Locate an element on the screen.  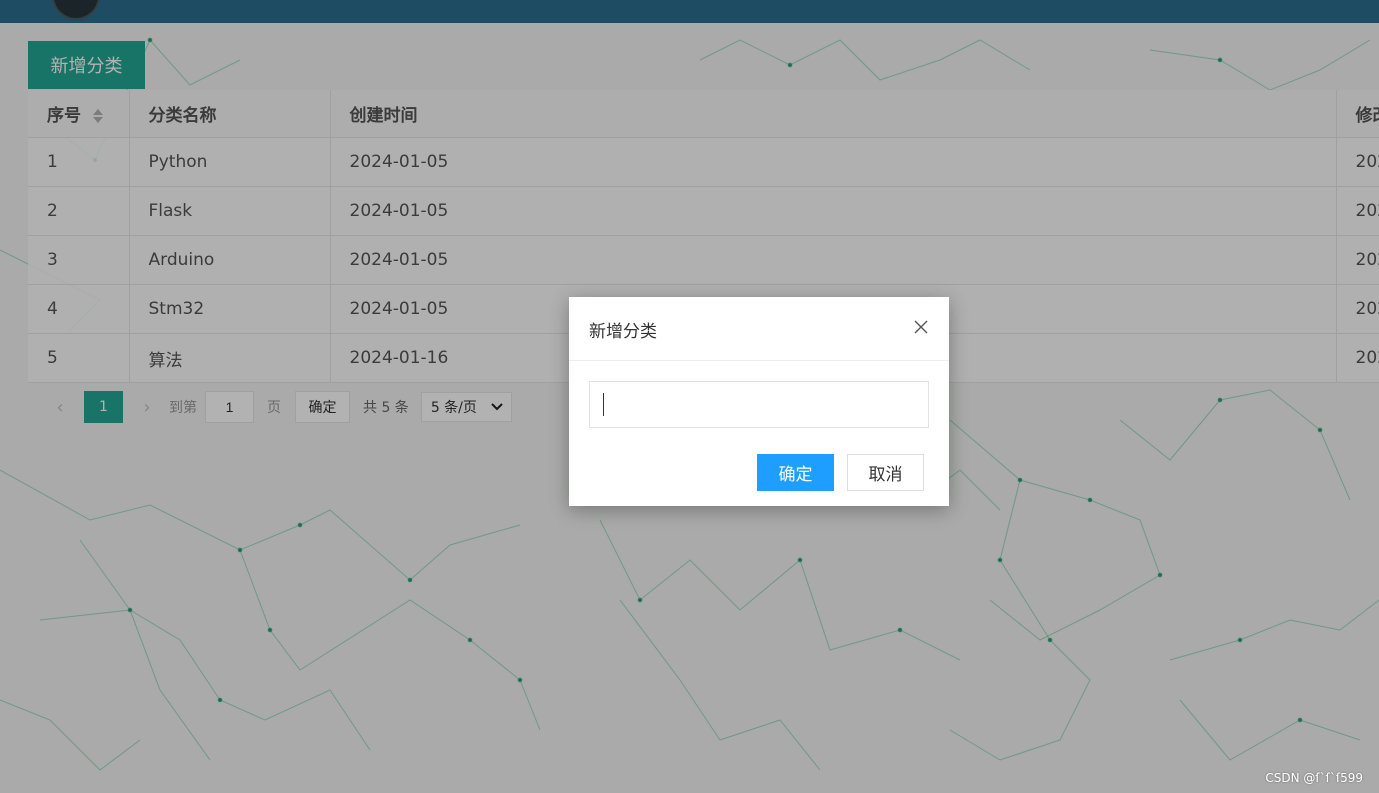
dialog-cancel-button: 取消 is located at coordinates (885, 472).